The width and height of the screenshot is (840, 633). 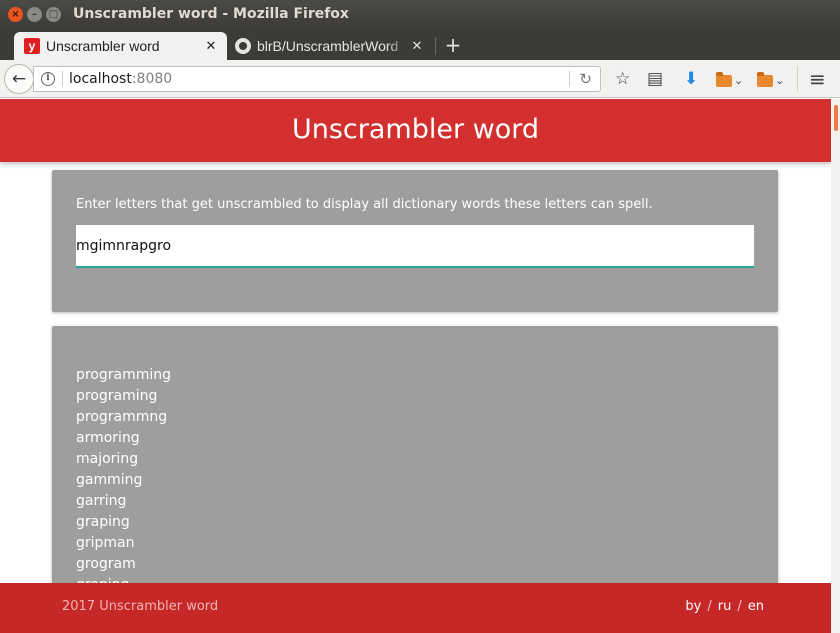 I want to click on library-folder-menu: ⌄, so click(x=770, y=79).